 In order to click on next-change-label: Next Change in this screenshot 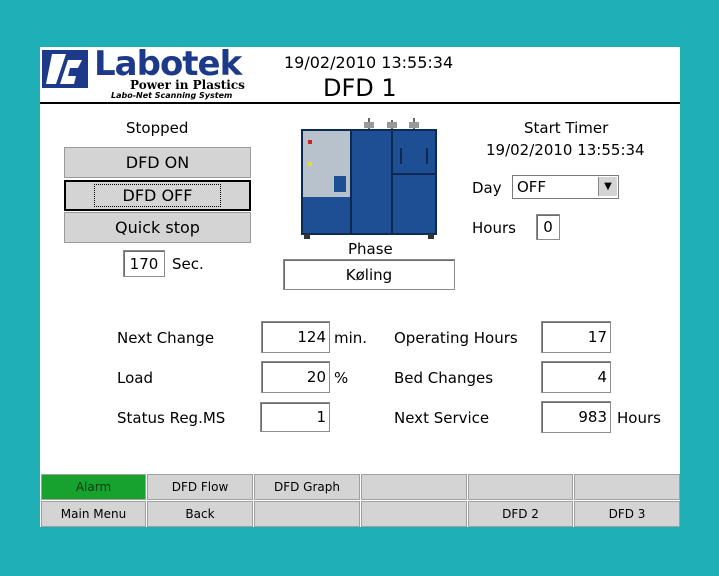, I will do `click(166, 338)`.